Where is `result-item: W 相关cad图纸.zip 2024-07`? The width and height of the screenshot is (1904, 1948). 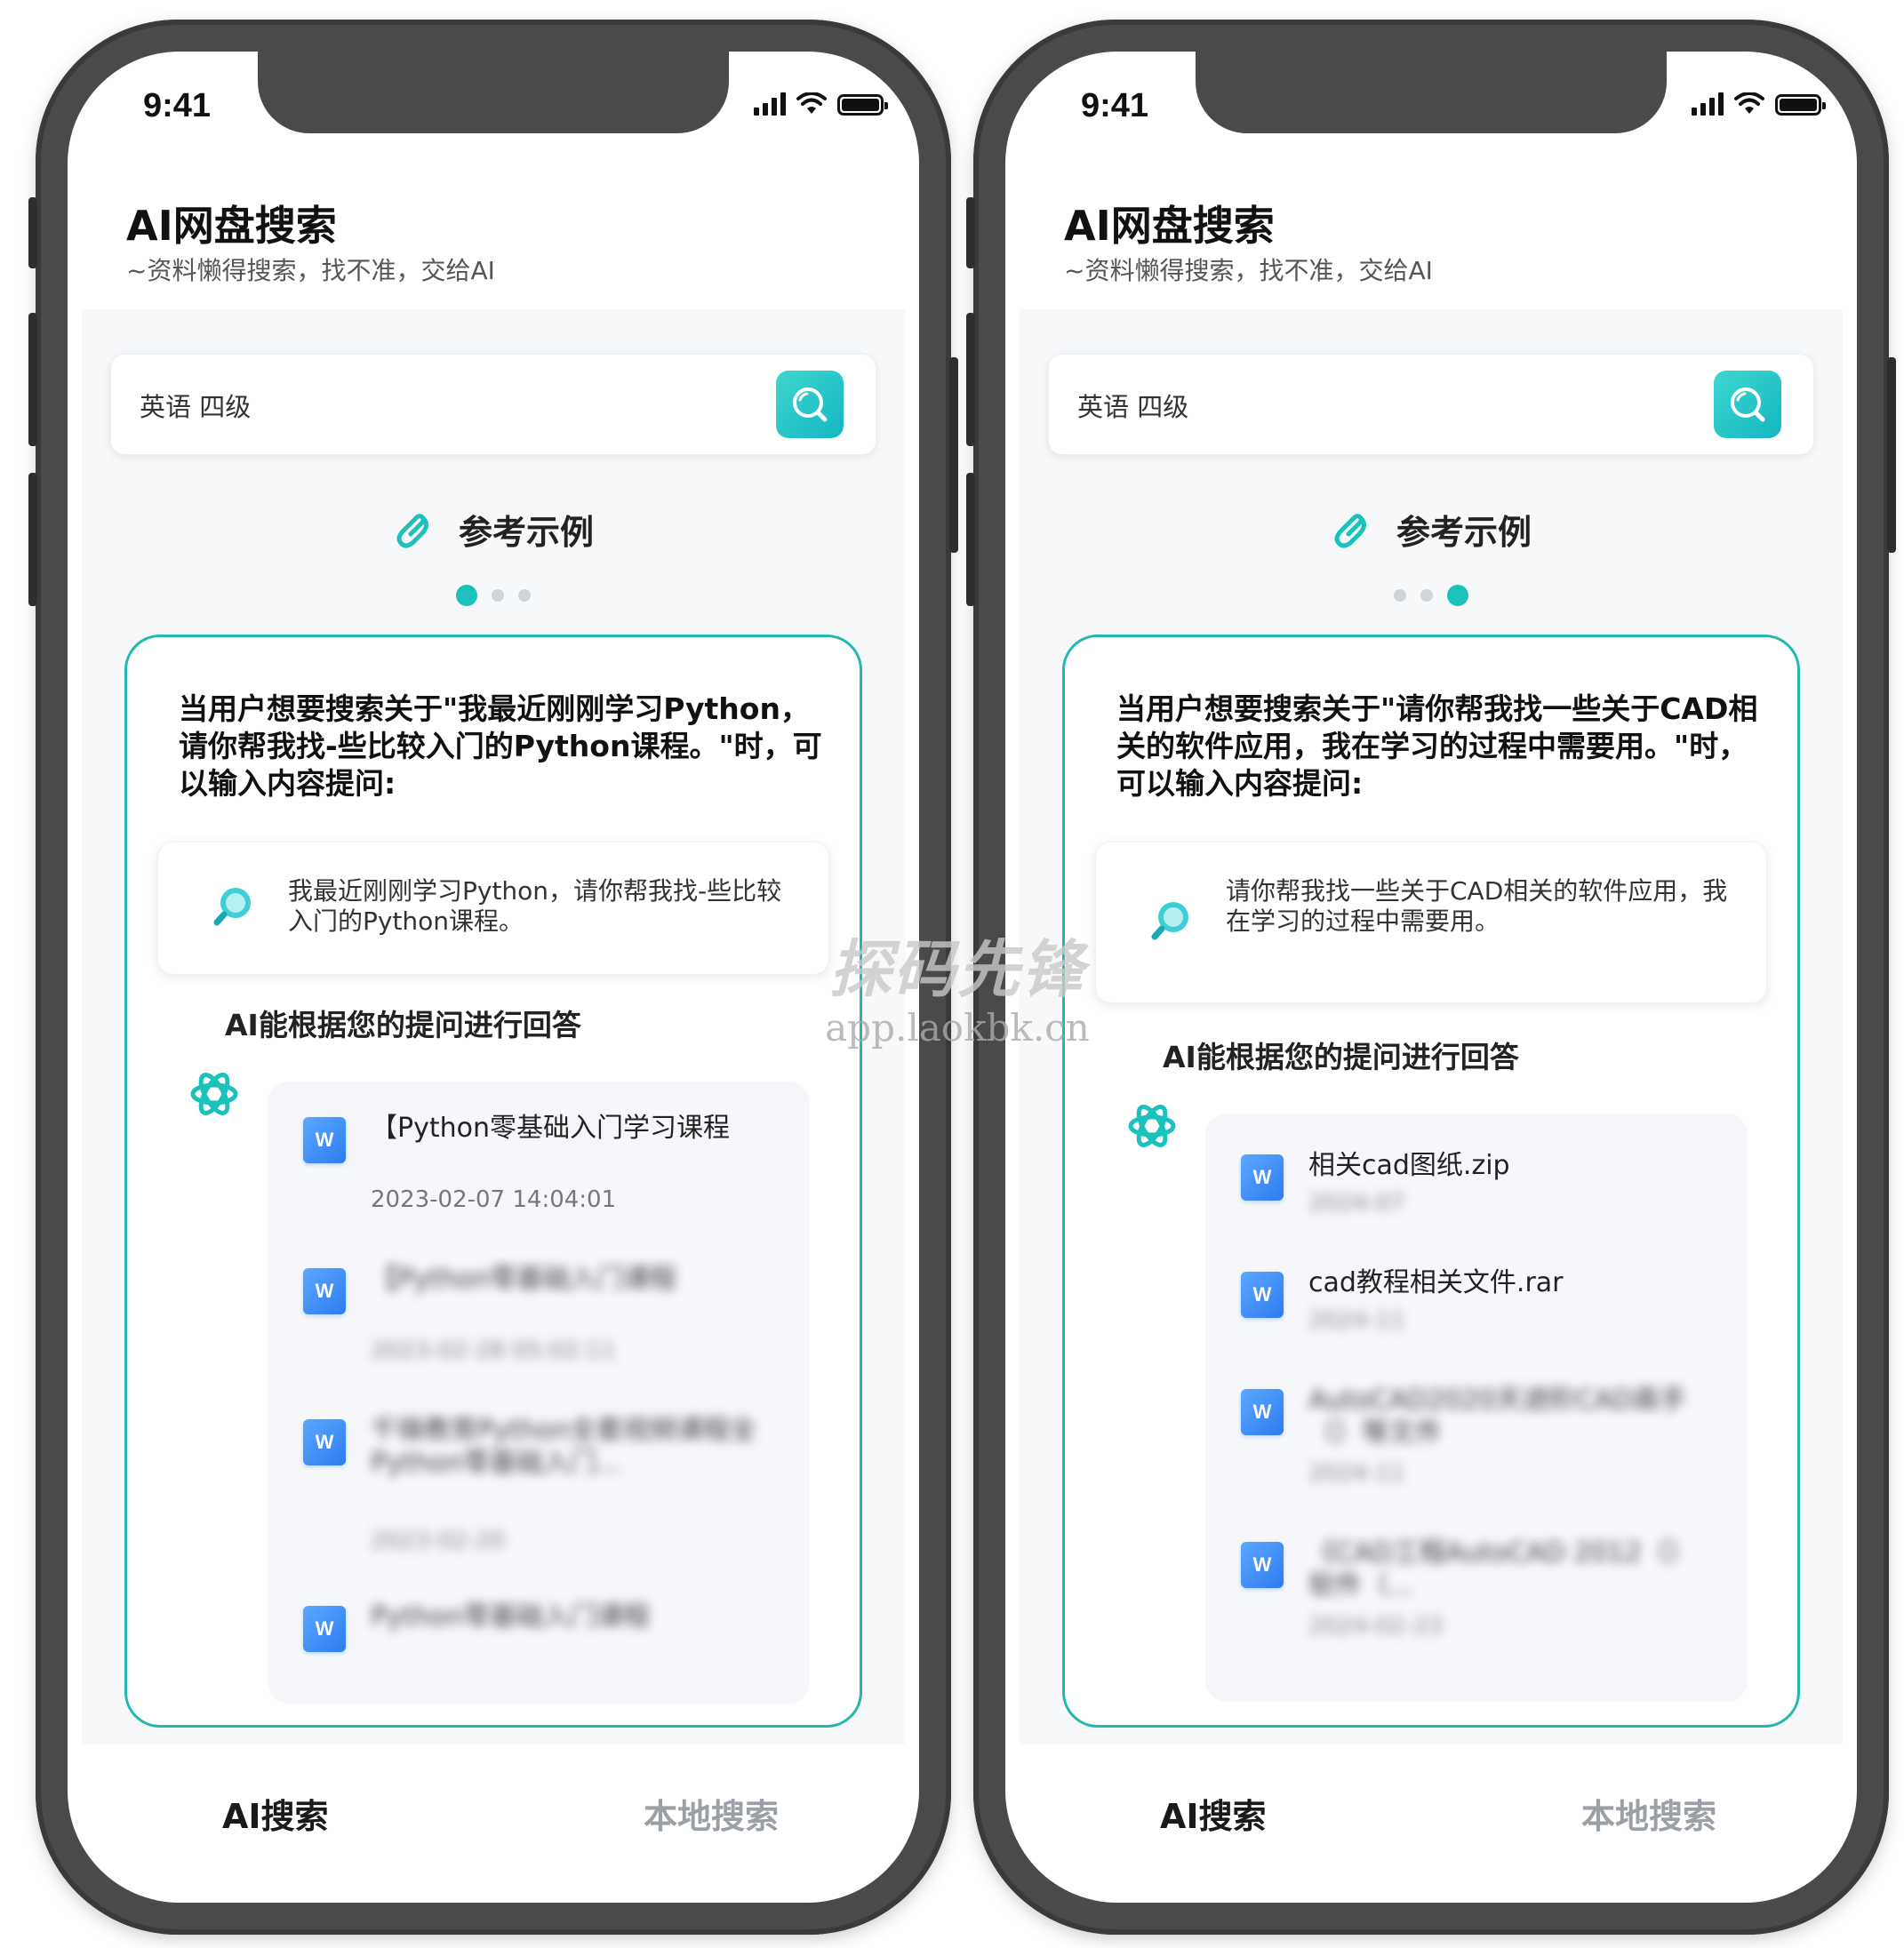 result-item: W 相关cad图纸.zip 2024-07 is located at coordinates (1481, 1193).